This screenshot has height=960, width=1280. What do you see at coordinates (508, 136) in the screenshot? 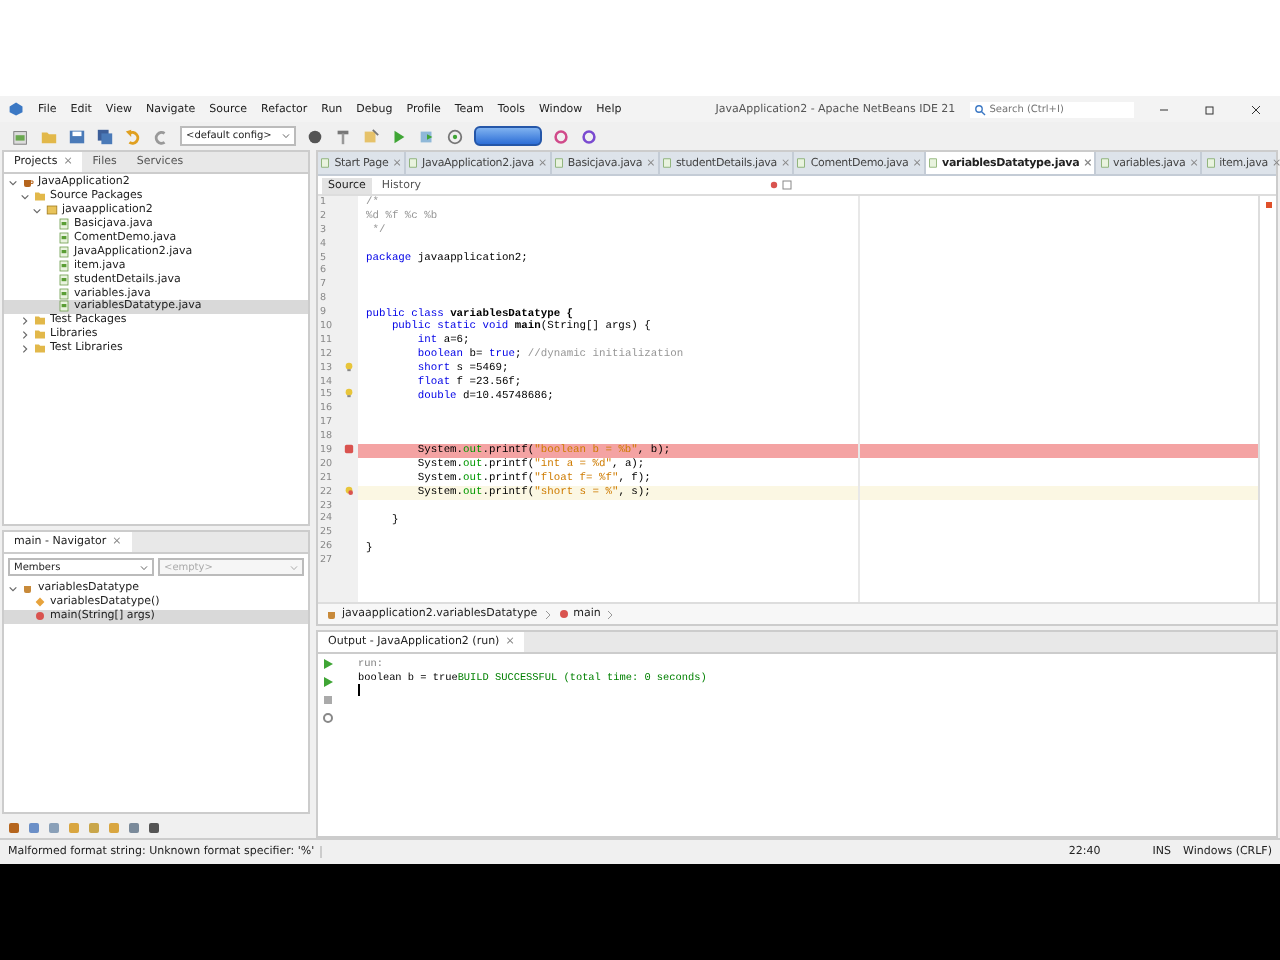
I see `memory-indicator` at bounding box center [508, 136].